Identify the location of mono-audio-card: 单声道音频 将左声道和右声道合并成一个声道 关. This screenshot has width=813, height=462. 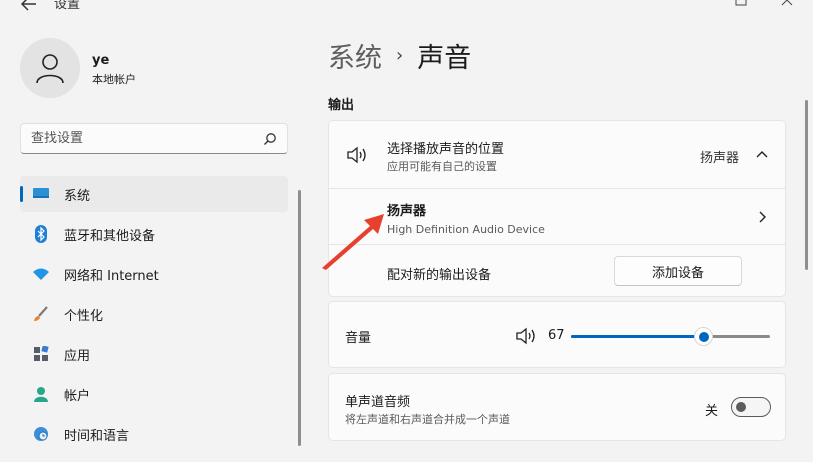
(557, 407).